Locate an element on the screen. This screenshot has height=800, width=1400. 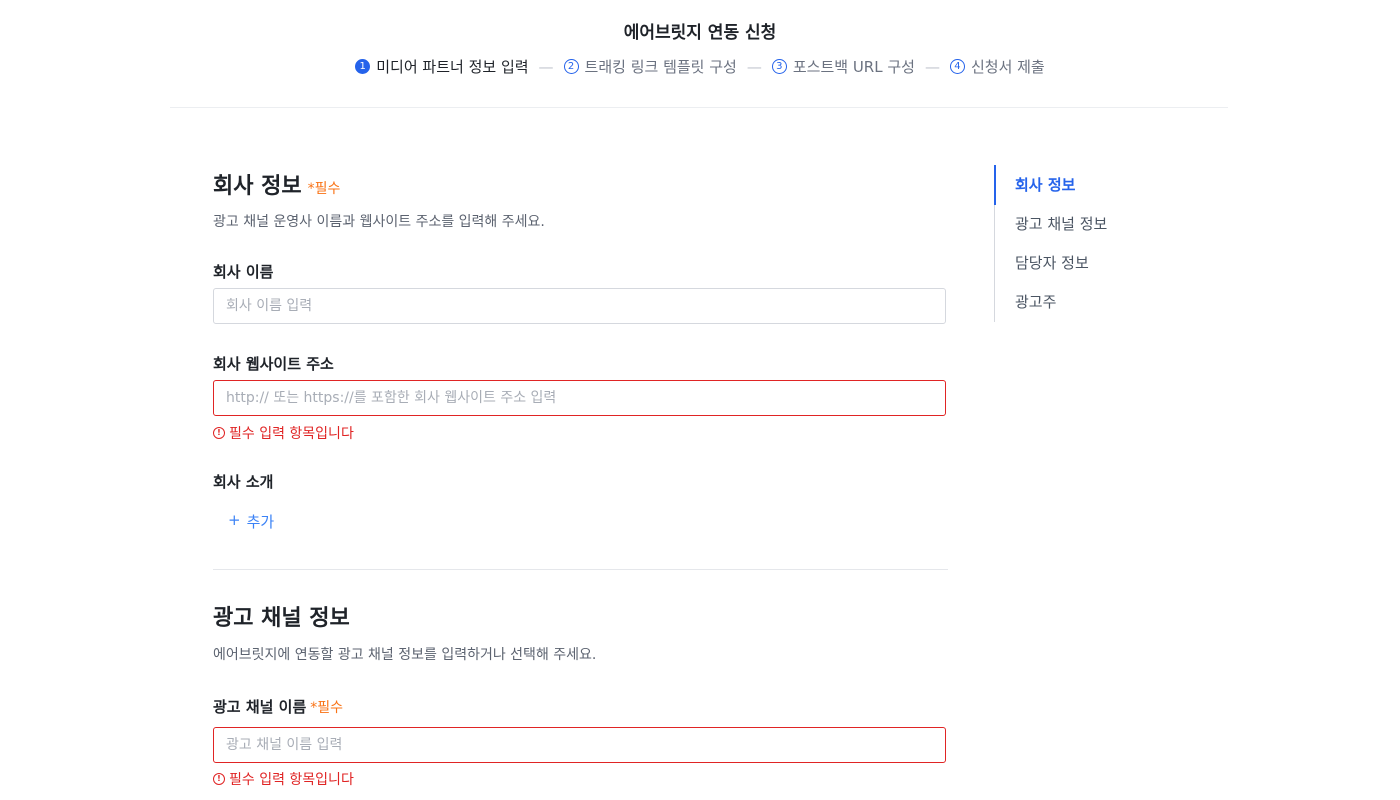
page-title: 에어브릿지 연동 신청 is located at coordinates (700, 33).